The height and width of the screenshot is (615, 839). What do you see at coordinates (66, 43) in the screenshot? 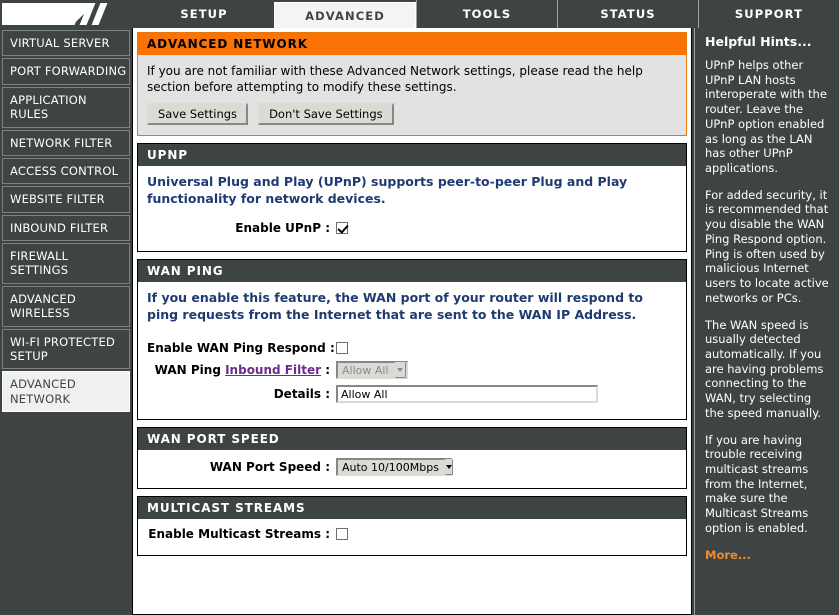
I see `sidebar-item-virtual-server: VIRTUAL SERVER` at bounding box center [66, 43].